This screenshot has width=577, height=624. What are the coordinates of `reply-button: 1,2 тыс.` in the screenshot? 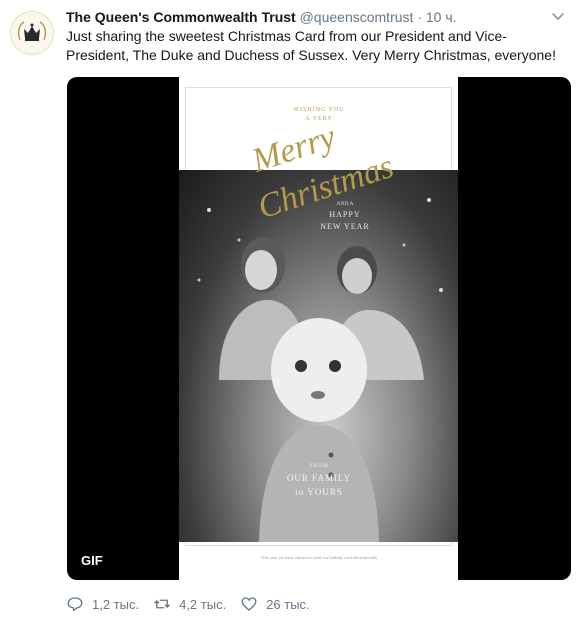 It's located at (102, 604).